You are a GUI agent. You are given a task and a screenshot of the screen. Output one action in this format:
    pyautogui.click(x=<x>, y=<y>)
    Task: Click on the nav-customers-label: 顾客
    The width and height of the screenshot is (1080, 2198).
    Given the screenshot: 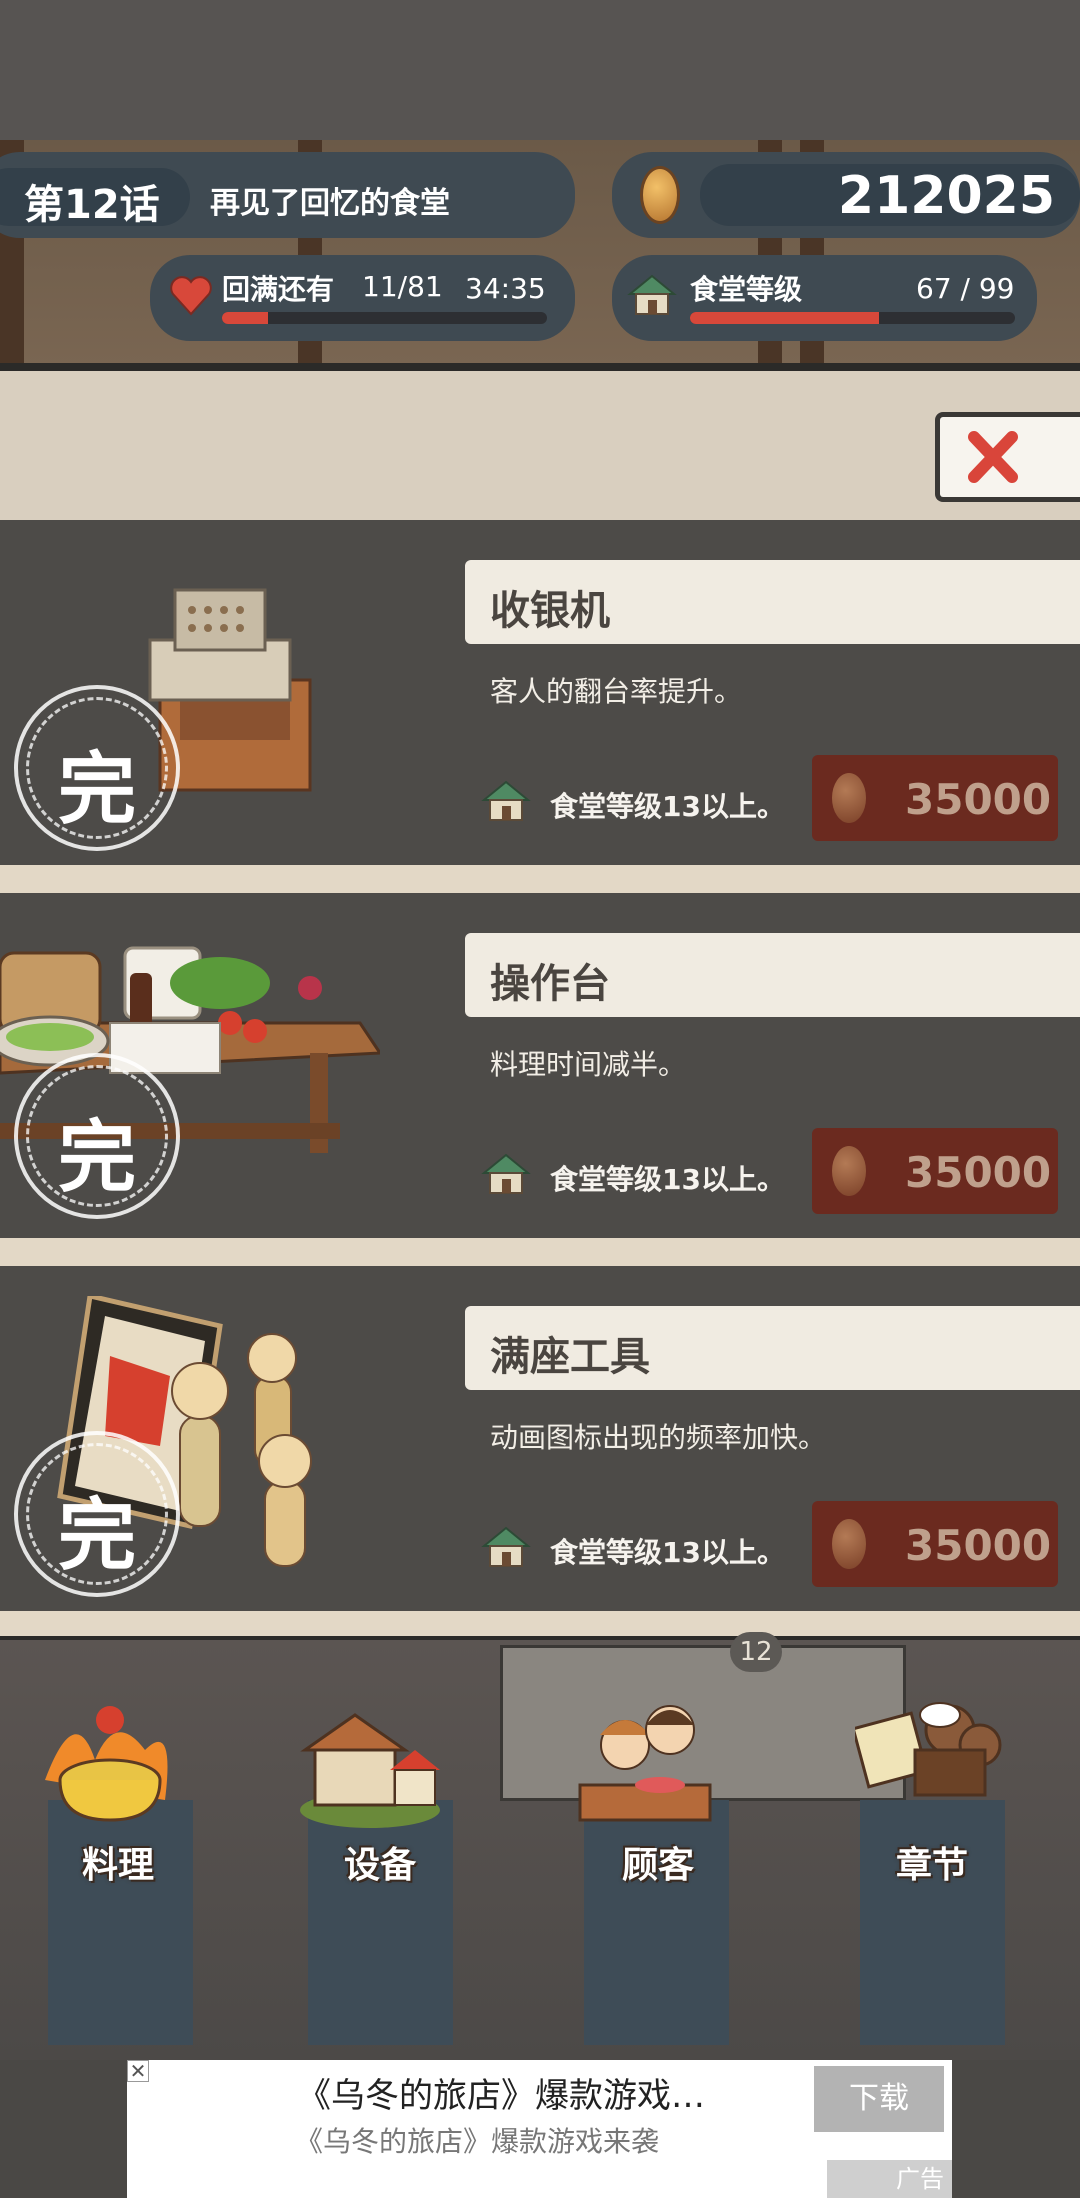 What is the action you would take?
    pyautogui.click(x=658, y=1865)
    